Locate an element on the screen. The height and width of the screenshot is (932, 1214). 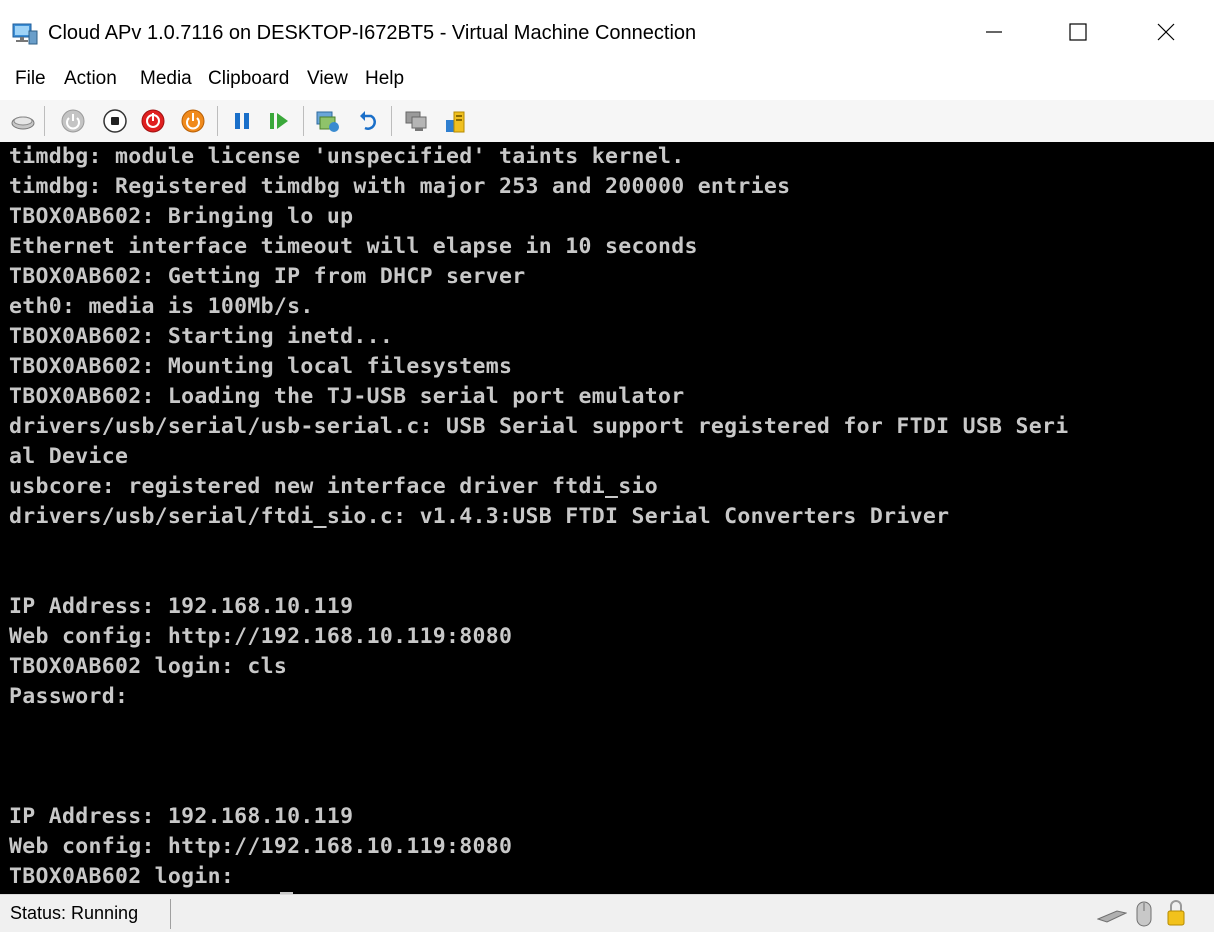
checkpoint-icon is located at coordinates (328, 121).